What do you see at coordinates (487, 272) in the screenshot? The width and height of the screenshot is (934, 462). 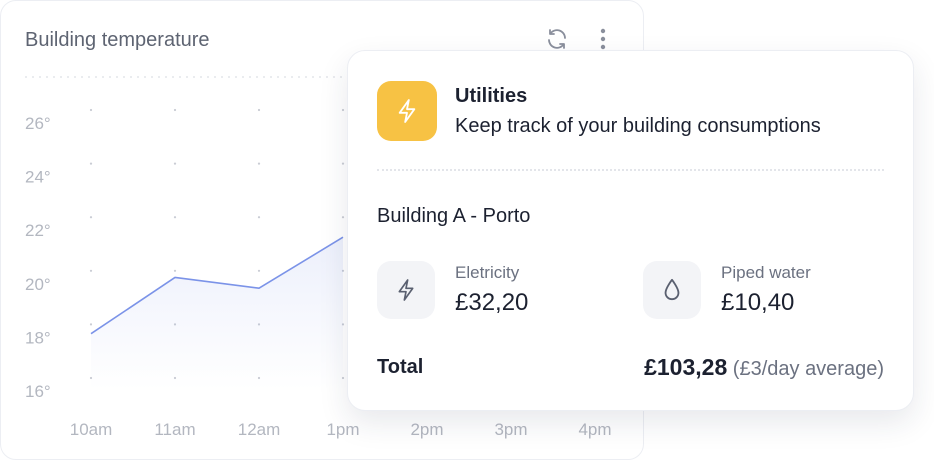 I see `electricity-label: Eletricity` at bounding box center [487, 272].